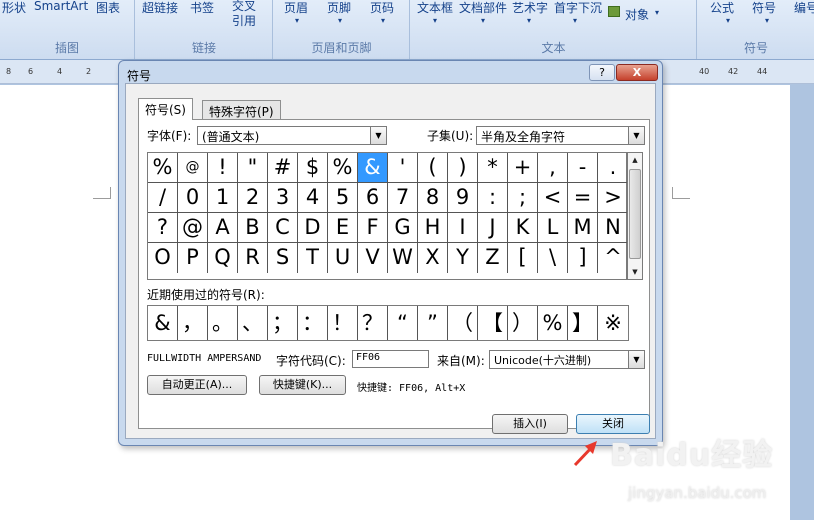 This screenshot has height=520, width=814. I want to click on symbol-cell: K, so click(523, 228).